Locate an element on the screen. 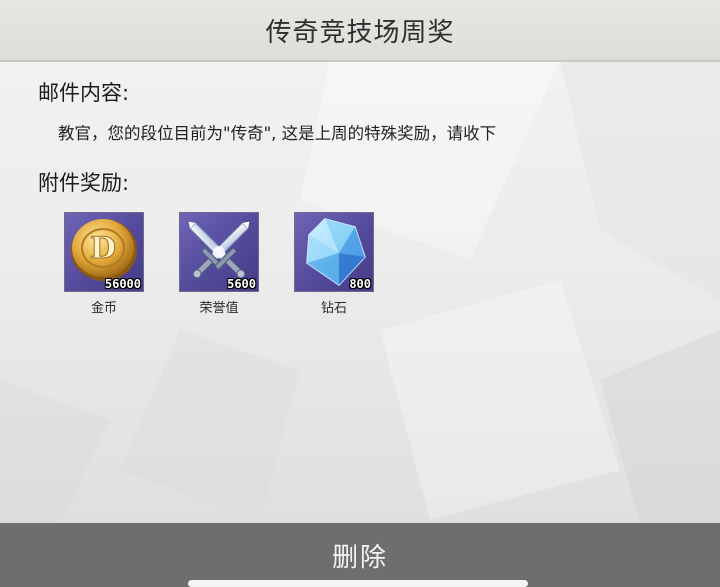 The height and width of the screenshot is (587, 720). page-title: 传奇竞技场周奖 is located at coordinates (360, 32).